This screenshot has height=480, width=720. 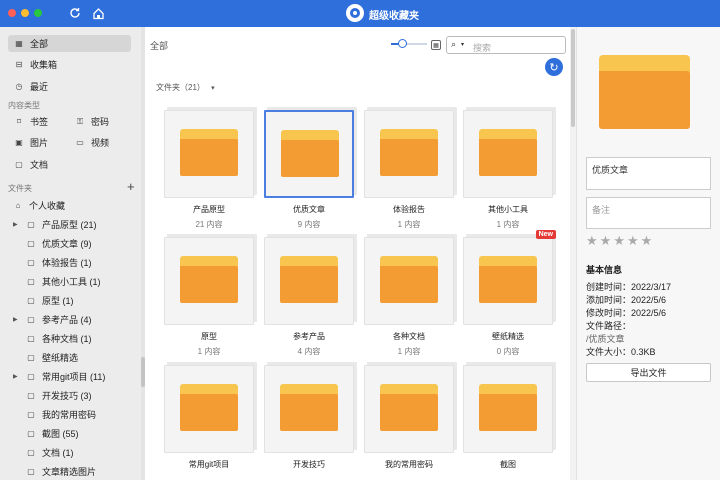 What do you see at coordinates (12, 13) in the screenshot?
I see `close-window-button` at bounding box center [12, 13].